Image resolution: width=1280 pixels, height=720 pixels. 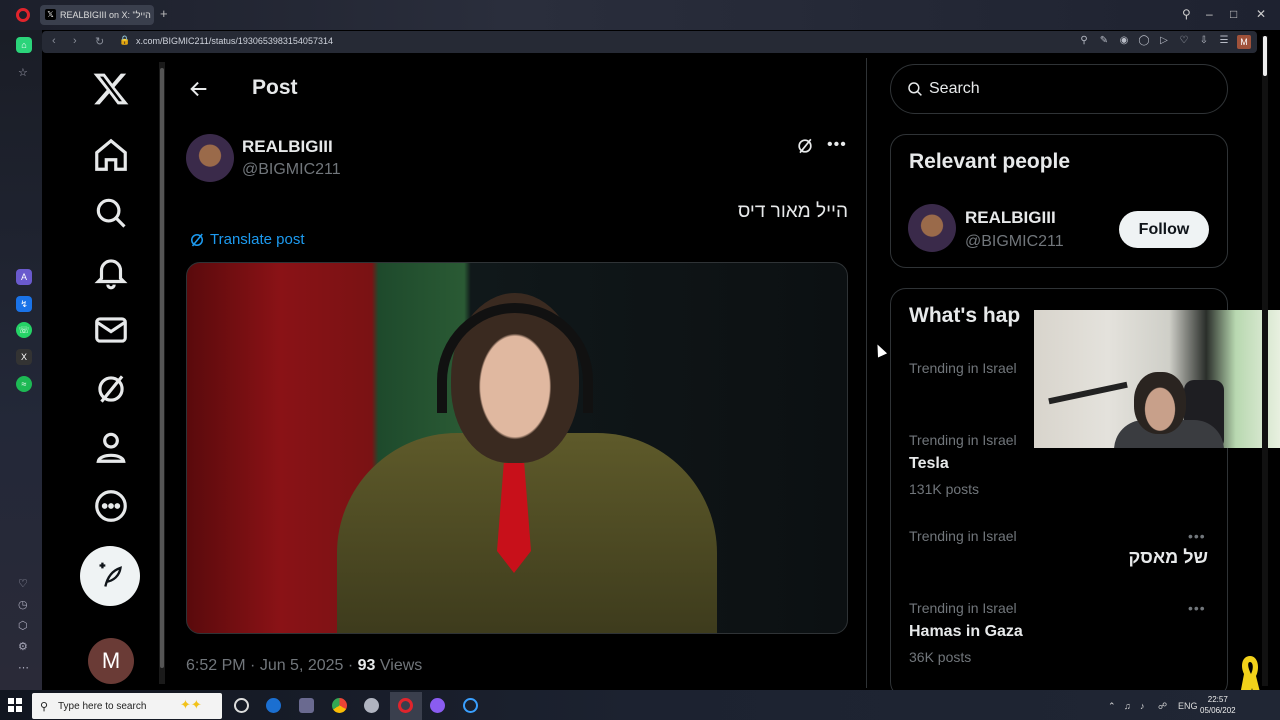 I want to click on tab-title: REALBIGIII on X: "הייל, so click(x=105, y=15).